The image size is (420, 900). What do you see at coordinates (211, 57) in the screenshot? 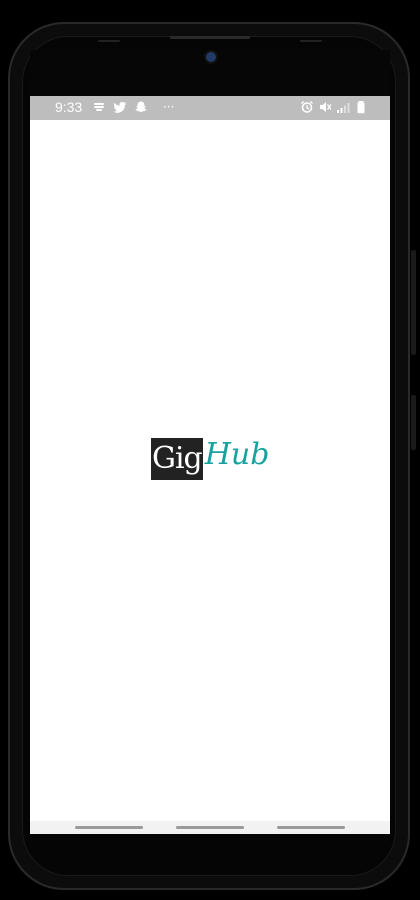
I see `front-camera` at bounding box center [211, 57].